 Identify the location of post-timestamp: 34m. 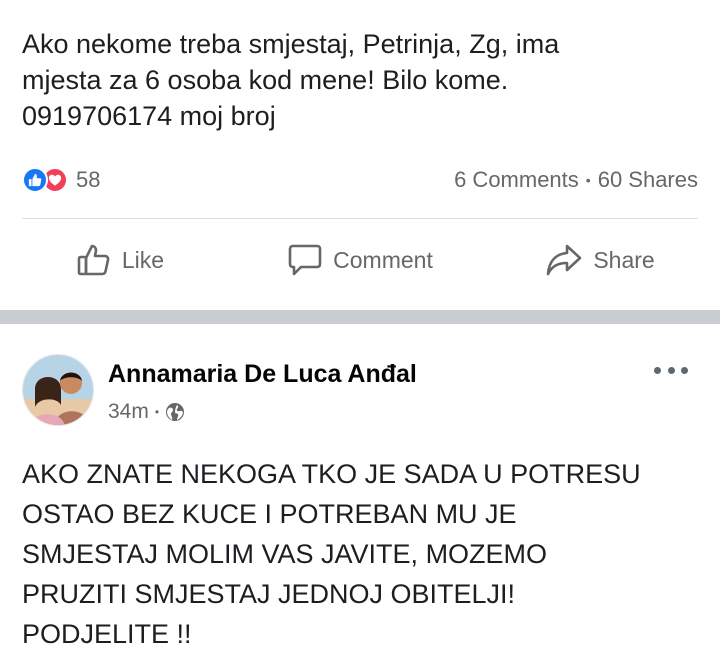
(128, 412).